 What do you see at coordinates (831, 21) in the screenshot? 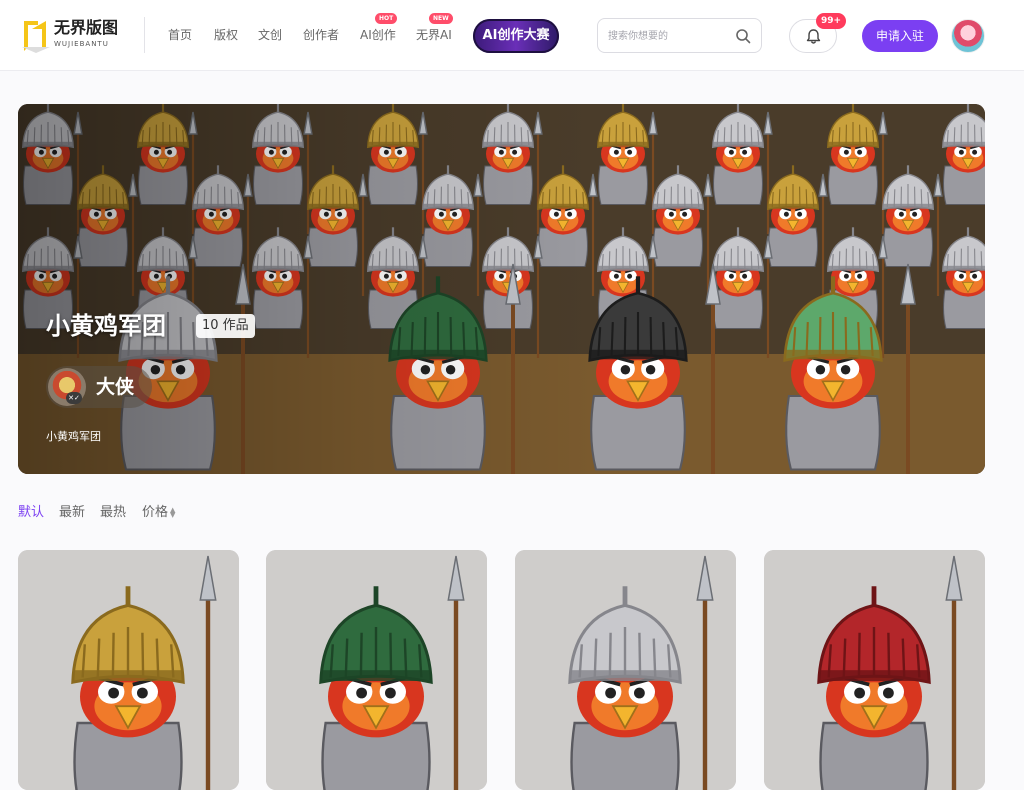
I see `notification-count-badge: 99+` at bounding box center [831, 21].